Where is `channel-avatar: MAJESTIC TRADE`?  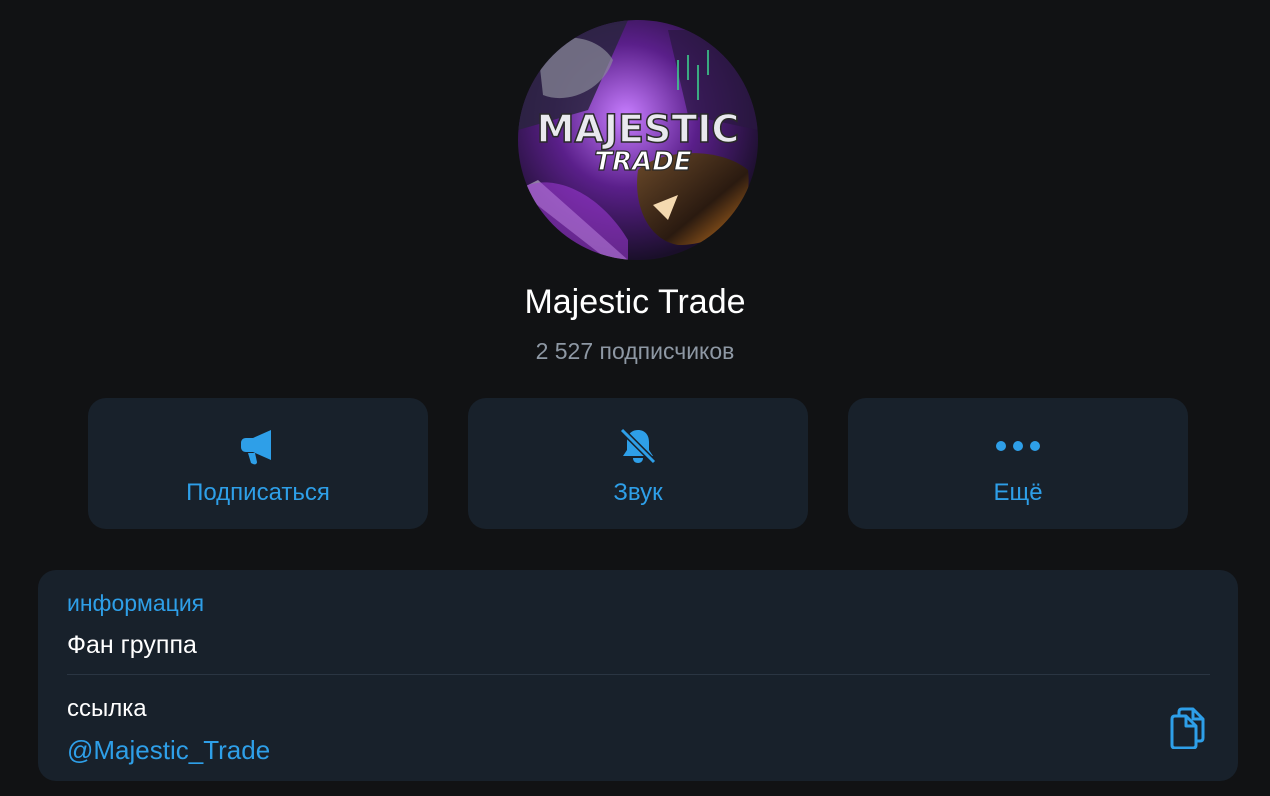
channel-avatar: MAJESTIC TRADE is located at coordinates (638, 140).